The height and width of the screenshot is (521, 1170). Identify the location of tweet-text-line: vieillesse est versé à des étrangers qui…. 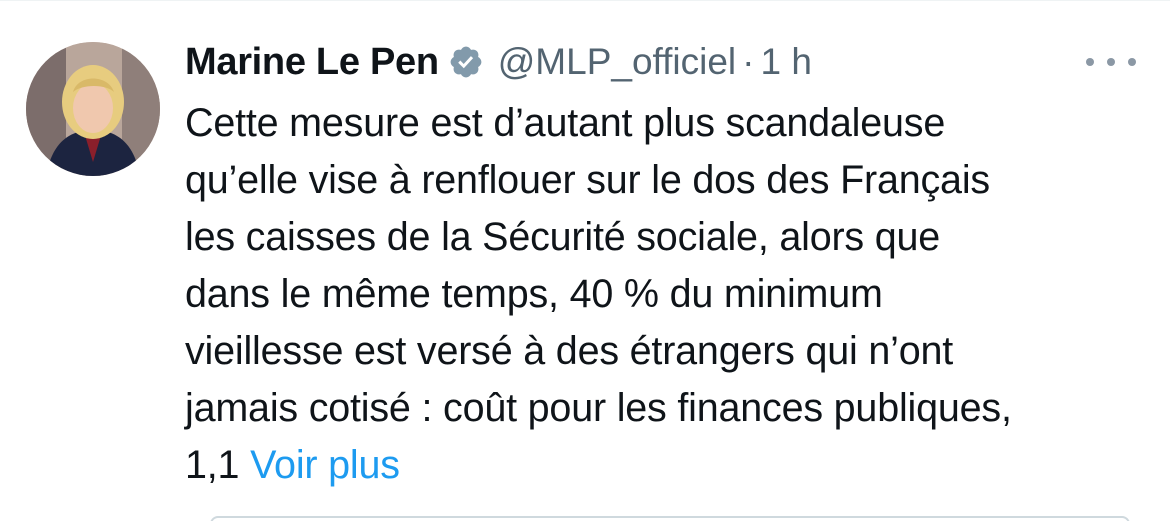
(569, 351).